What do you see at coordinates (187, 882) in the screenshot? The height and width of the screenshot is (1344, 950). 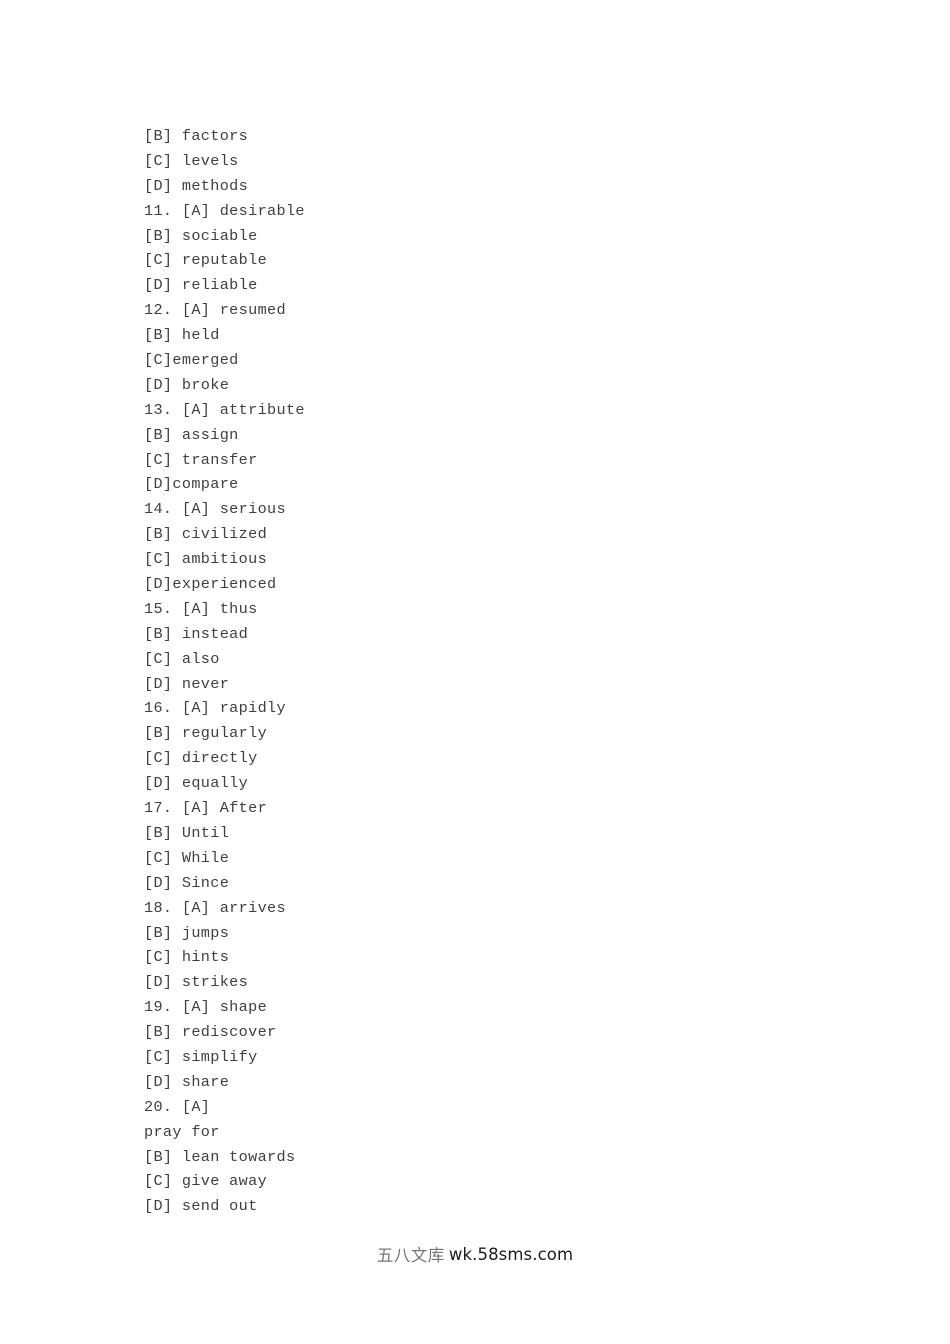 I see `option-line: [D] Since` at bounding box center [187, 882].